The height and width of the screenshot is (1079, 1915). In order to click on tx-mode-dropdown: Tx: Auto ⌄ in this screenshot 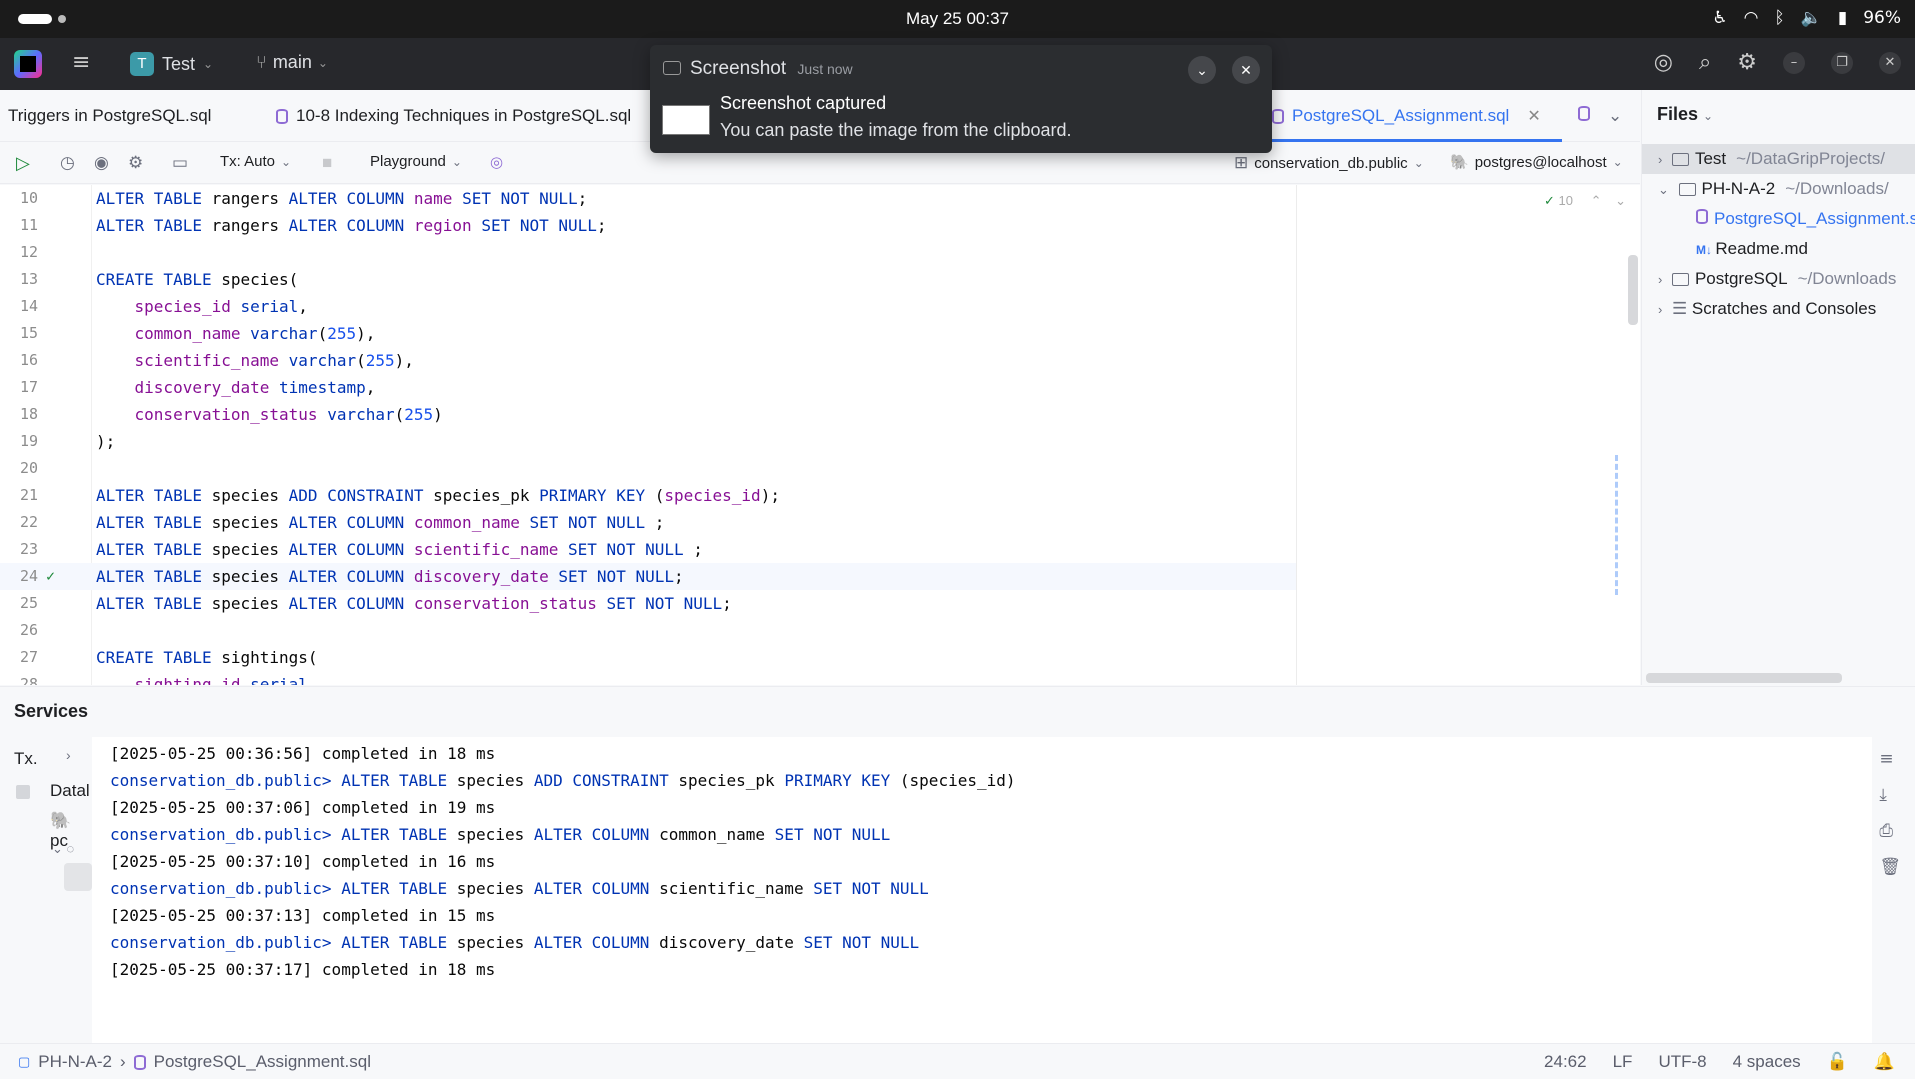, I will do `click(255, 161)`.